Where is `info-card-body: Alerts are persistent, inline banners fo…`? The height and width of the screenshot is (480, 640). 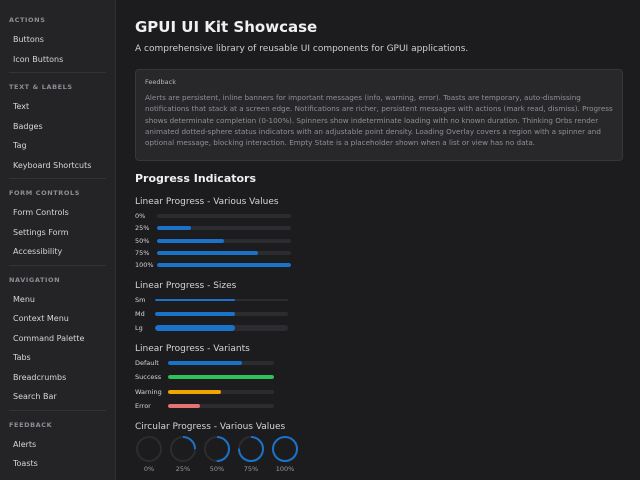 info-card-body: Alerts are persistent, inline banners fo… is located at coordinates (379, 120).